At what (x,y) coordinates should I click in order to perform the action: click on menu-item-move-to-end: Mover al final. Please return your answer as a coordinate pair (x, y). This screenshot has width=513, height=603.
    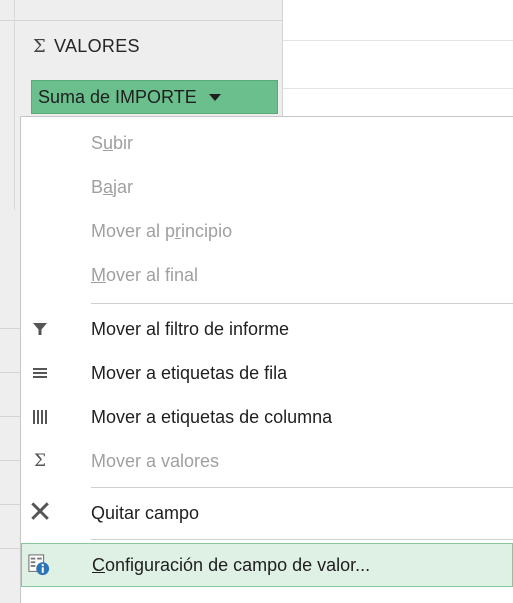
    Looking at the image, I should click on (267, 275).